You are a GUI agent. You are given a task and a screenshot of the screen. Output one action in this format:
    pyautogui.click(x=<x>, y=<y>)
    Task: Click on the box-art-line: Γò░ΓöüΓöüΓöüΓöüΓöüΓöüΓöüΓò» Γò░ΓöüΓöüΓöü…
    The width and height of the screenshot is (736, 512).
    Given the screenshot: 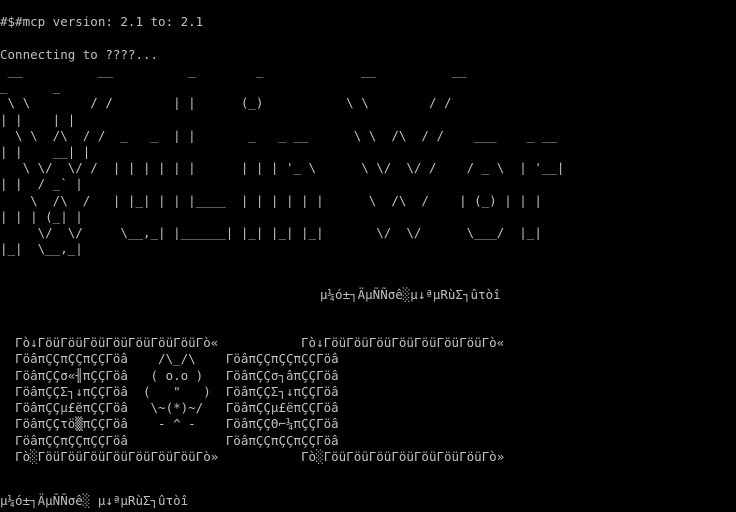 What is the action you would take?
    pyautogui.click(x=252, y=457)
    